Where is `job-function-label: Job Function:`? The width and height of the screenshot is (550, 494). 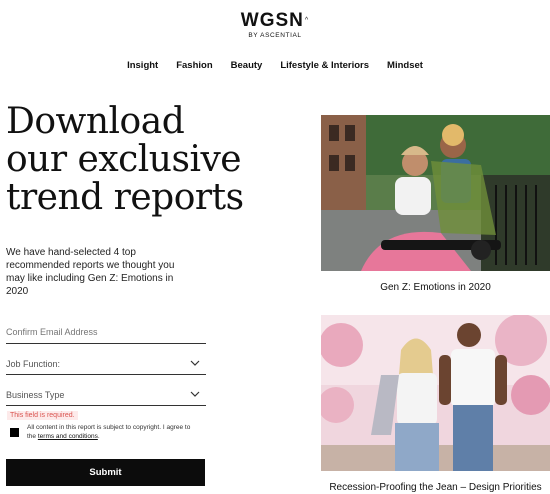
job-function-label: Job Function: is located at coordinates (33, 364).